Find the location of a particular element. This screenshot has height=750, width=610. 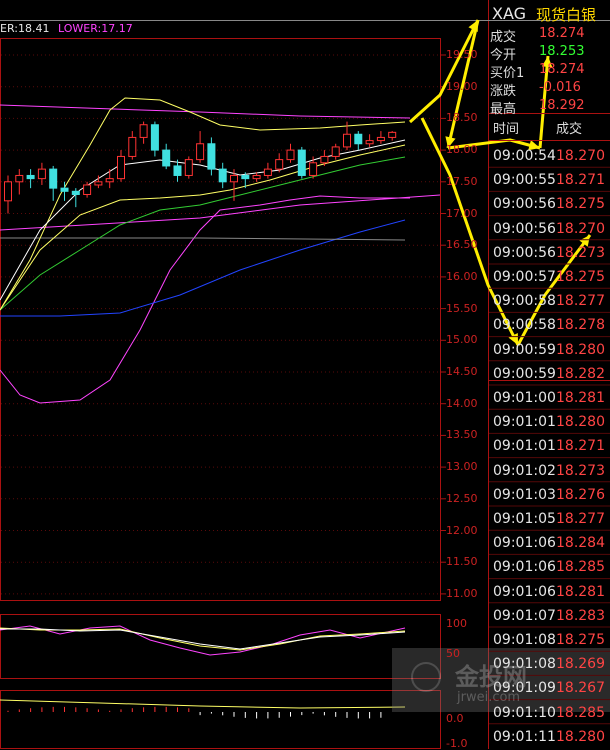

macd-dea is located at coordinates (203, 704).